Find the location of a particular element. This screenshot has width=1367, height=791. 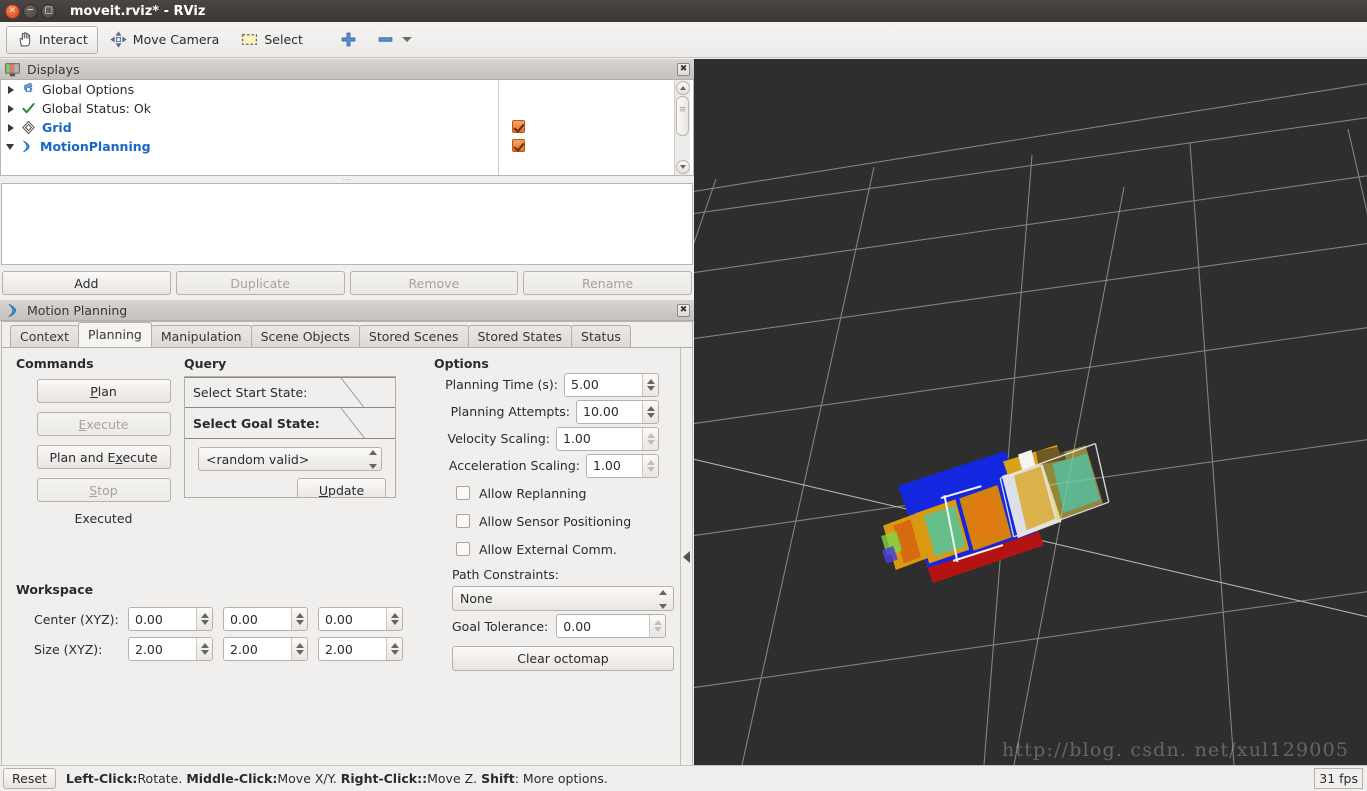

workspace-size-z-input: 2.00 is located at coordinates (360, 649).